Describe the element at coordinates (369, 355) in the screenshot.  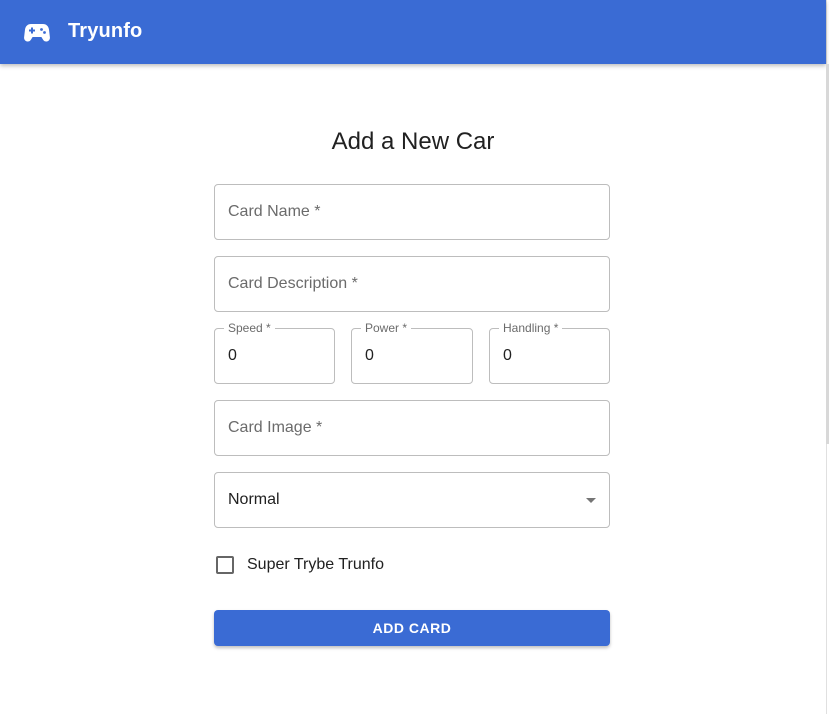
I see `power-value: 0` at that location.